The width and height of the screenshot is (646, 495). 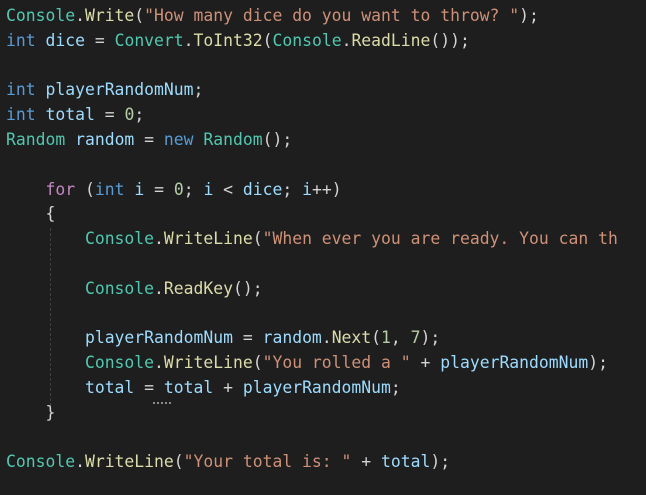 I want to click on code-line: Console.ReadKey();, so click(x=134, y=289).